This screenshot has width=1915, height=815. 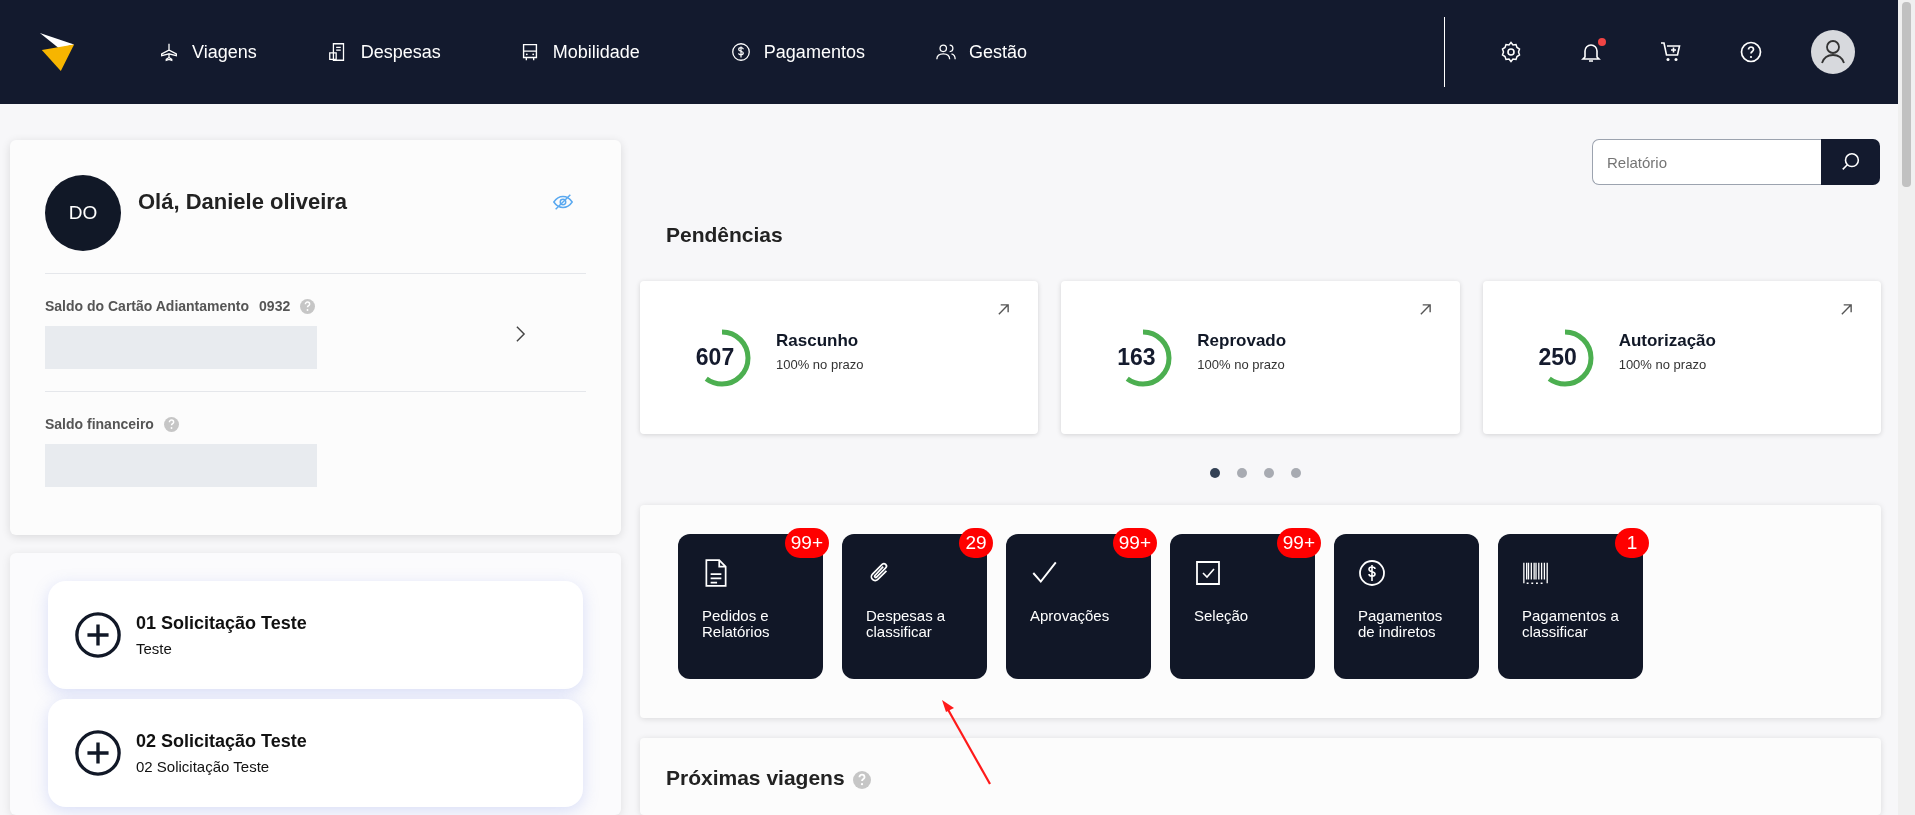 I want to click on shortcut-tile: Pagamentos de indiretos, so click(x=1406, y=606).